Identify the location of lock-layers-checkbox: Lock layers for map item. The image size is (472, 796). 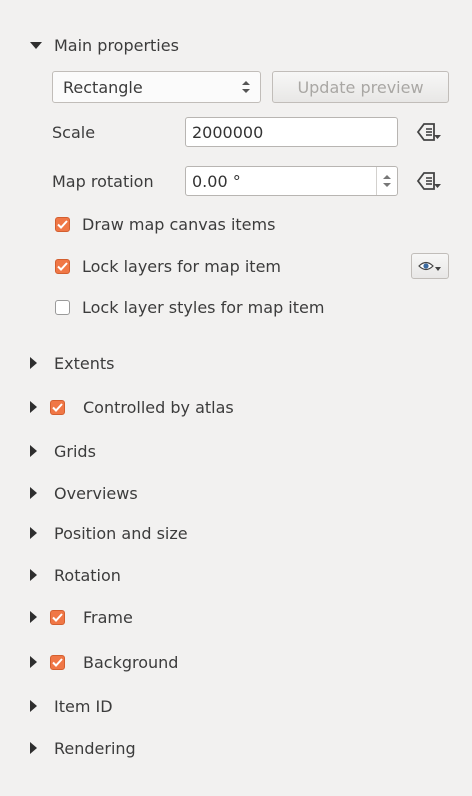
(168, 266).